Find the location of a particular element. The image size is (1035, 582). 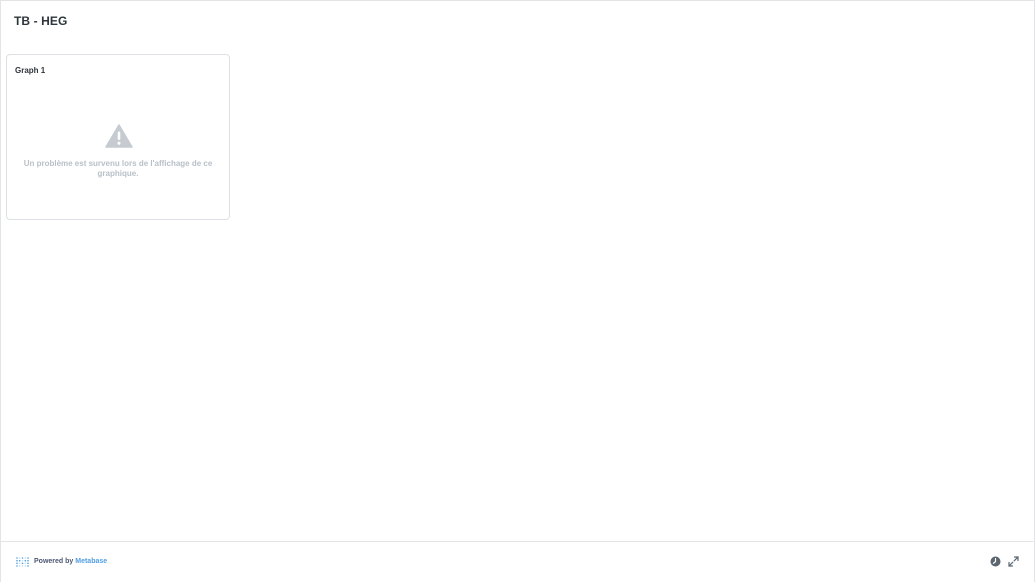

card-title: Graph 1 is located at coordinates (30, 70).